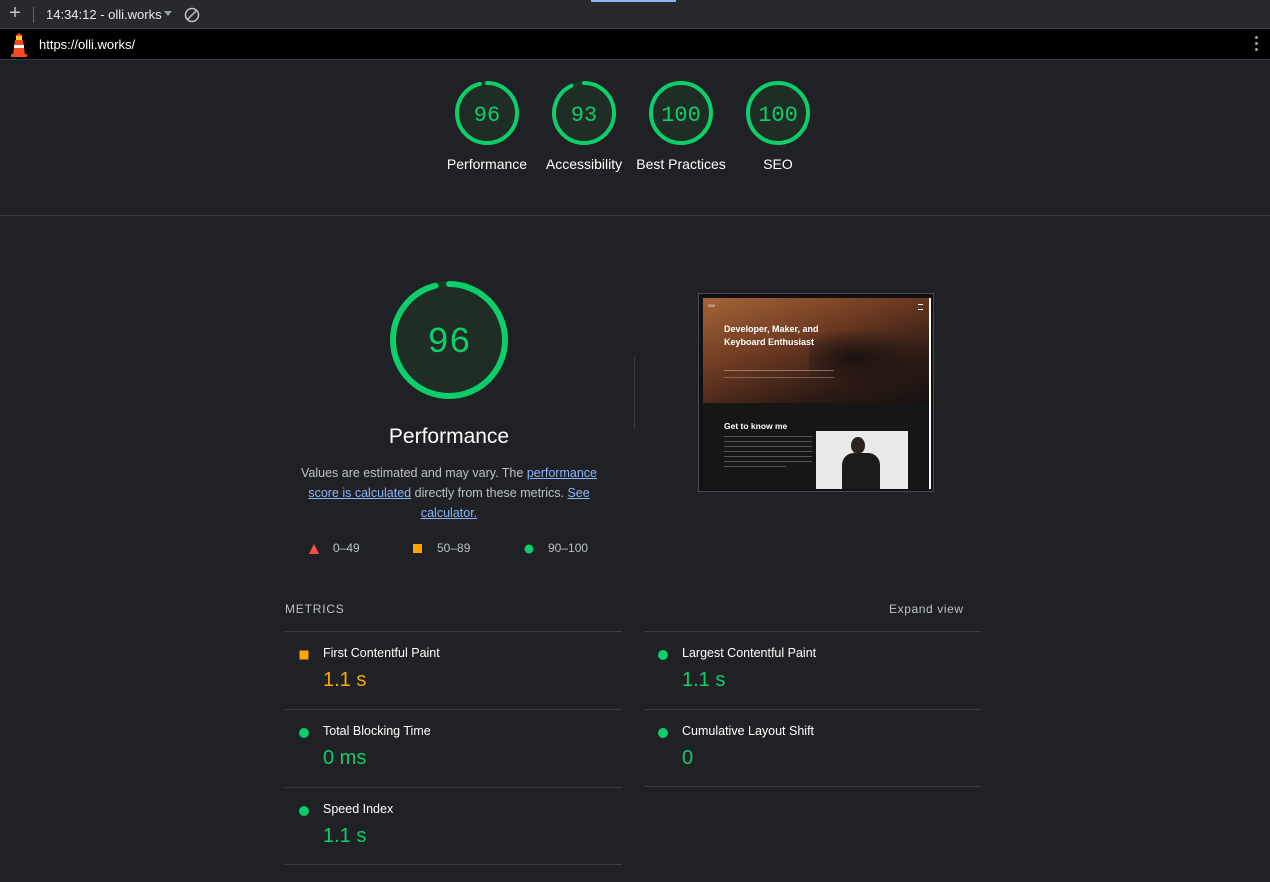 This screenshot has height=882, width=1270. I want to click on metric-name: First Contentful Paint, so click(381, 653).